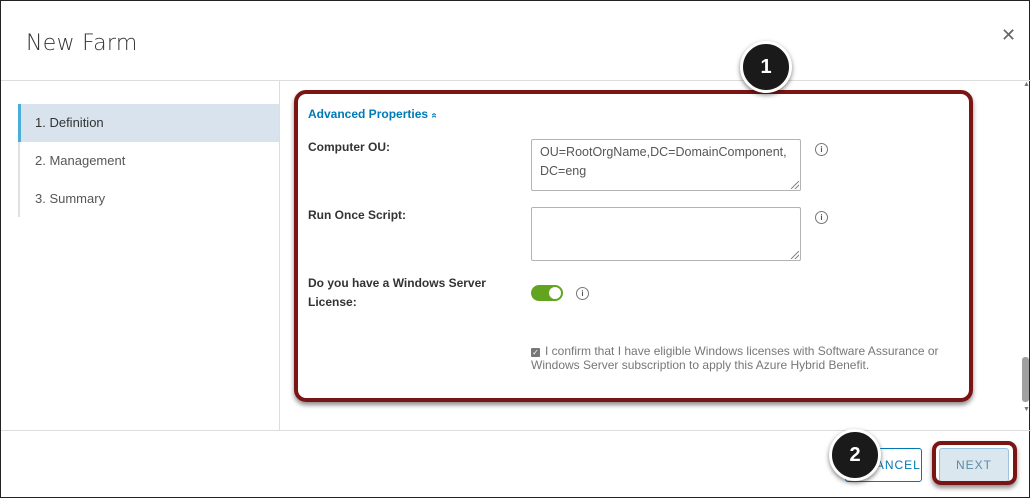  I want to click on footer-divider, so click(516, 430).